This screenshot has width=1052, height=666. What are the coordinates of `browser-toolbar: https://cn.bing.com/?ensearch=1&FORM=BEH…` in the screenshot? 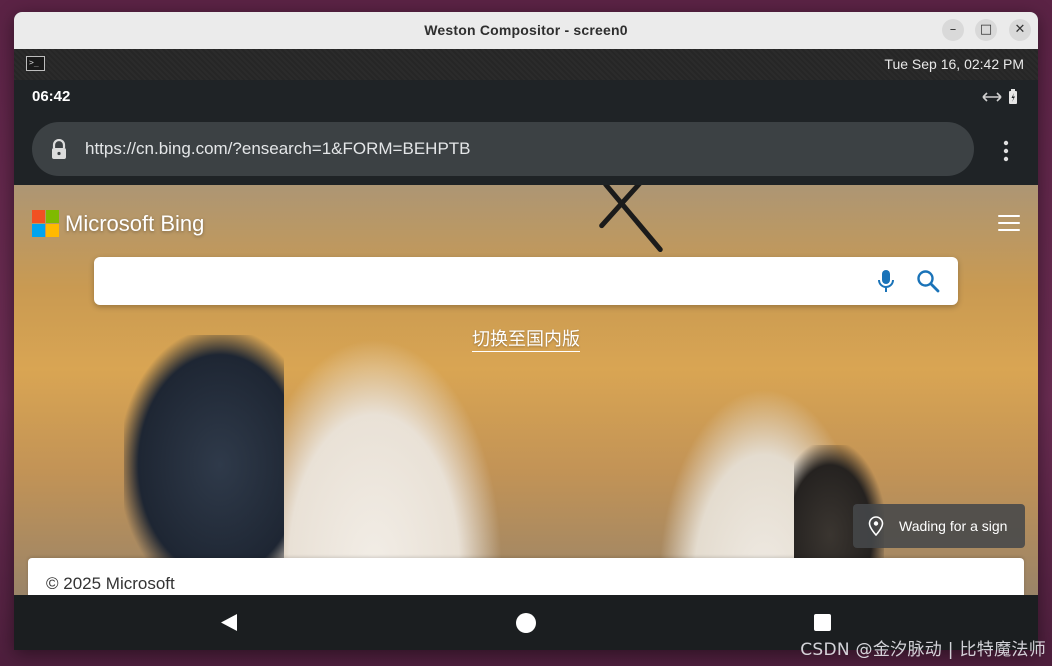 It's located at (526, 149).